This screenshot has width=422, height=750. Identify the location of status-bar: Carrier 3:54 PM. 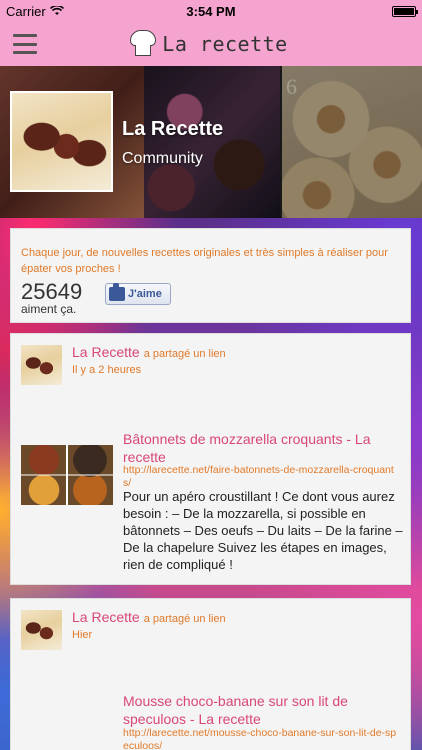
(211, 11).